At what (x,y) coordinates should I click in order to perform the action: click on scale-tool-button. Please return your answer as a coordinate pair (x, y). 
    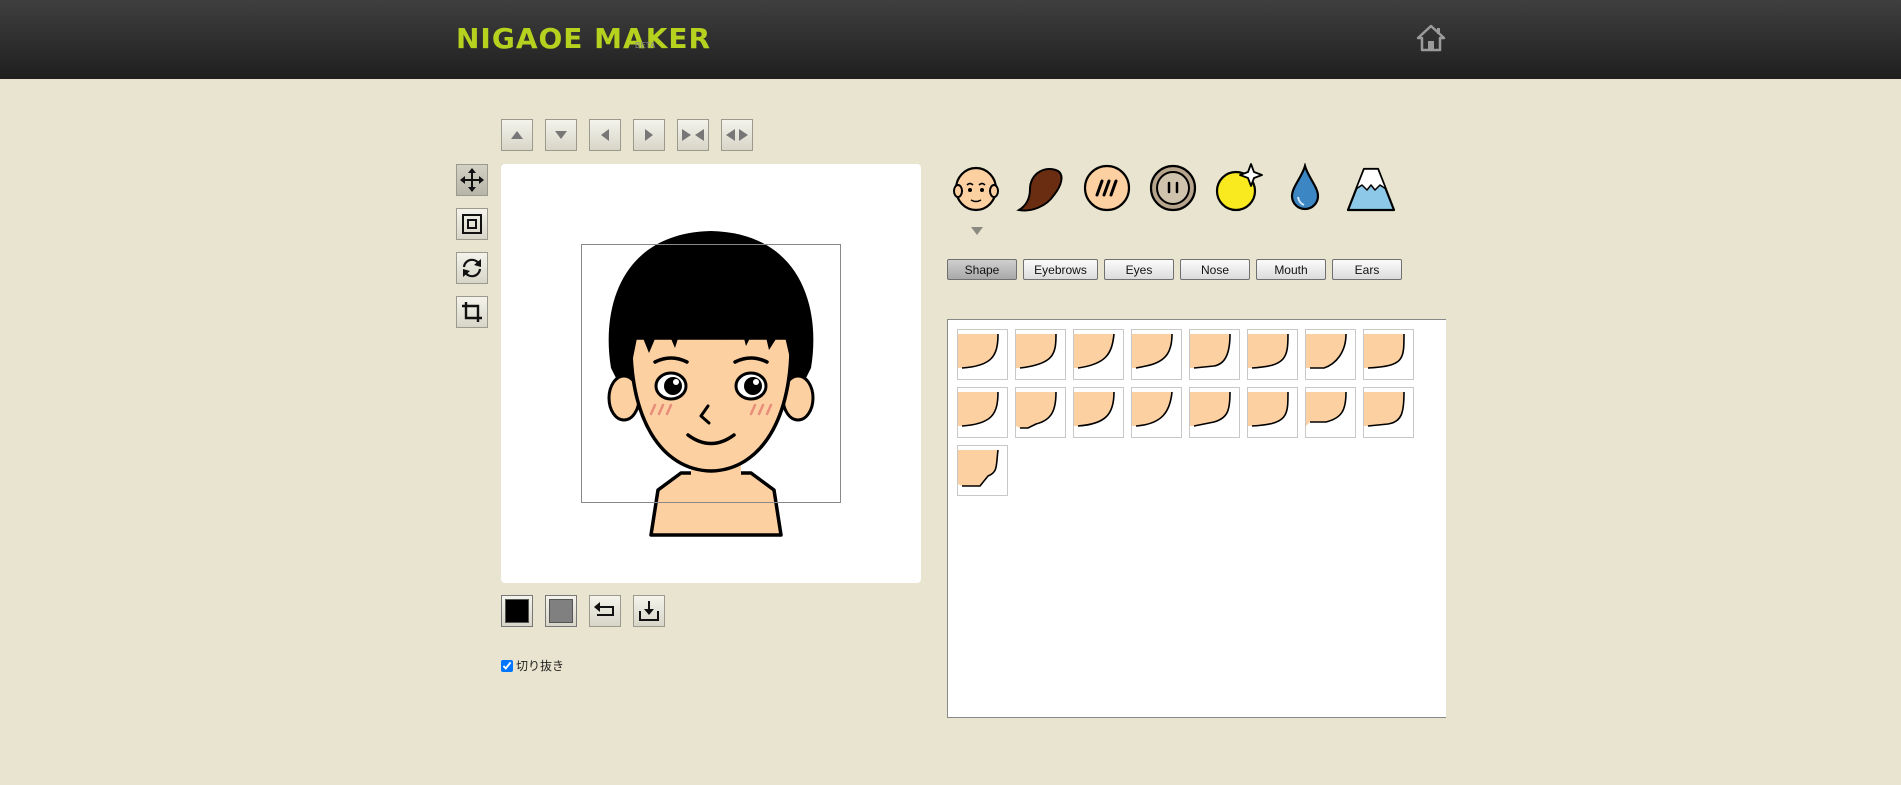
    Looking at the image, I should click on (472, 224).